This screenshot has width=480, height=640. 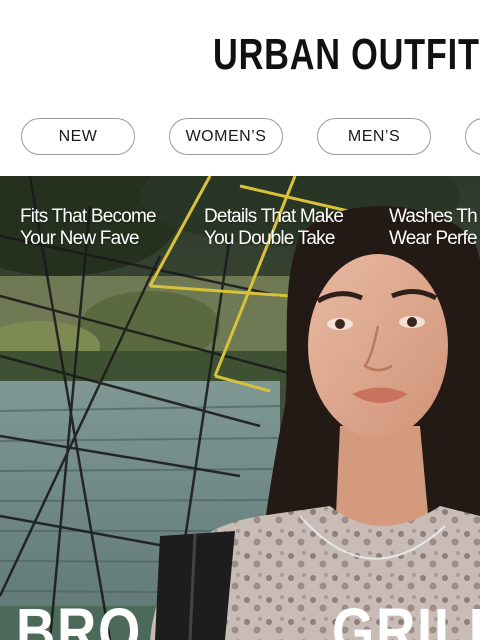 What do you see at coordinates (433, 238) in the screenshot?
I see `caption-line: Wear Perfe` at bounding box center [433, 238].